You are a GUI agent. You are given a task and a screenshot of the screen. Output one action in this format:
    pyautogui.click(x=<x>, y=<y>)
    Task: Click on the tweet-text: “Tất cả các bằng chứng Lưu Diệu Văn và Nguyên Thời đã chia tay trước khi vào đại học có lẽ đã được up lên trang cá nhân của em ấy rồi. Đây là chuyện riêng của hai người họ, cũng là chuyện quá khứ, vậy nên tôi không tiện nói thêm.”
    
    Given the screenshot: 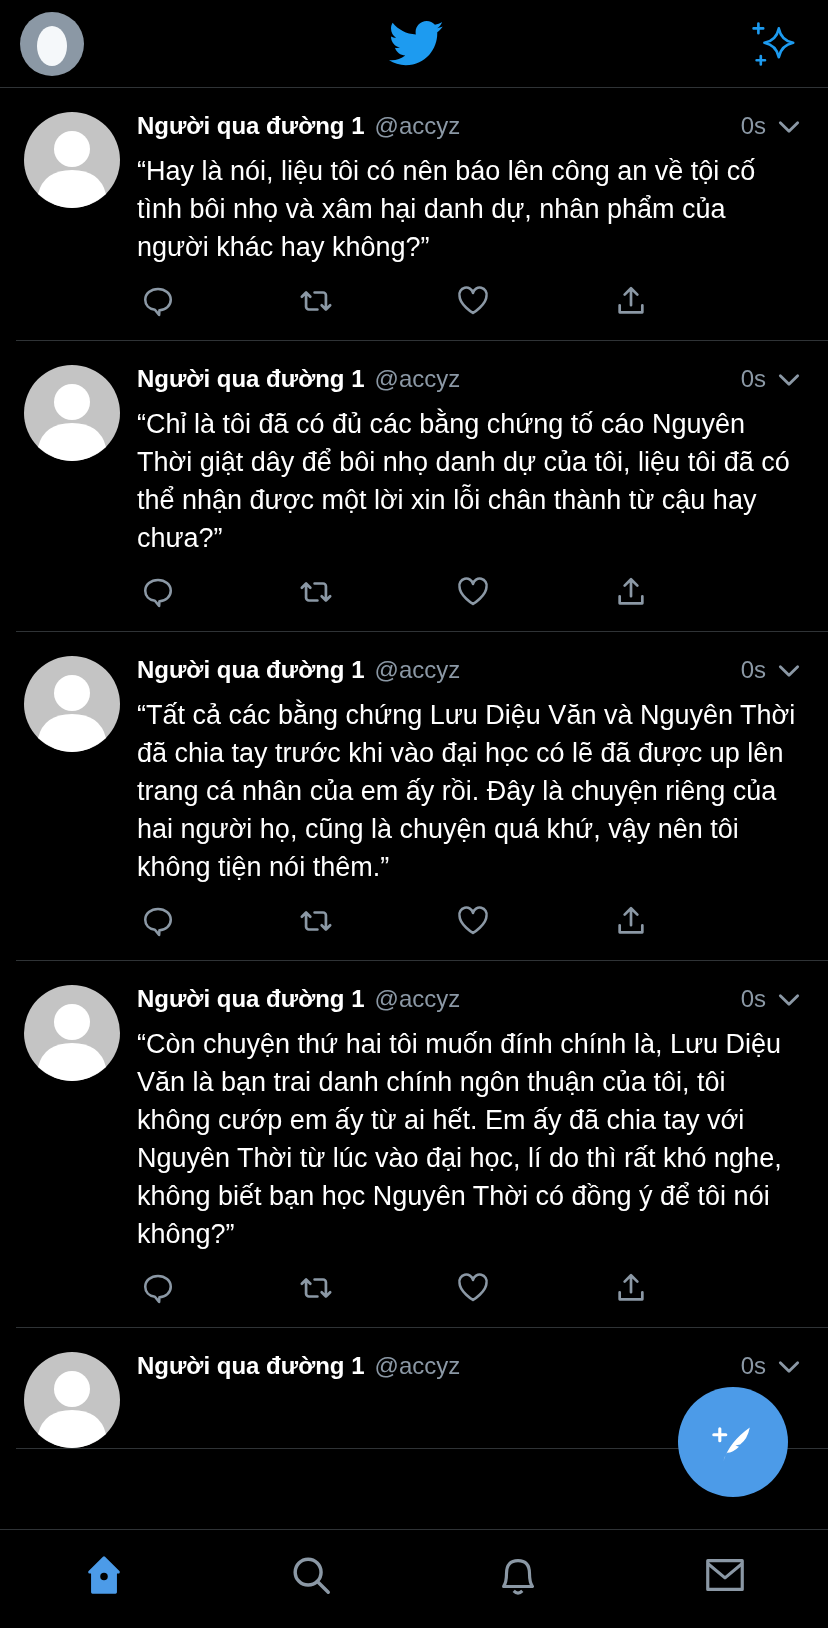 What is the action you would take?
    pyautogui.click(x=467, y=791)
    